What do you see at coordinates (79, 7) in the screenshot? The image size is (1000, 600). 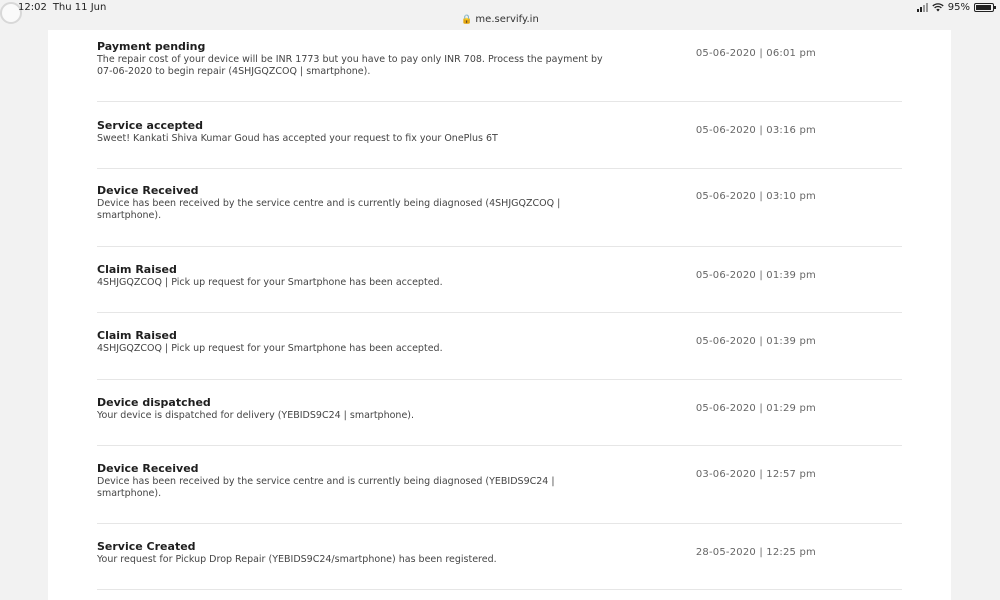 I see `status-date: Thu 11 Jun` at bounding box center [79, 7].